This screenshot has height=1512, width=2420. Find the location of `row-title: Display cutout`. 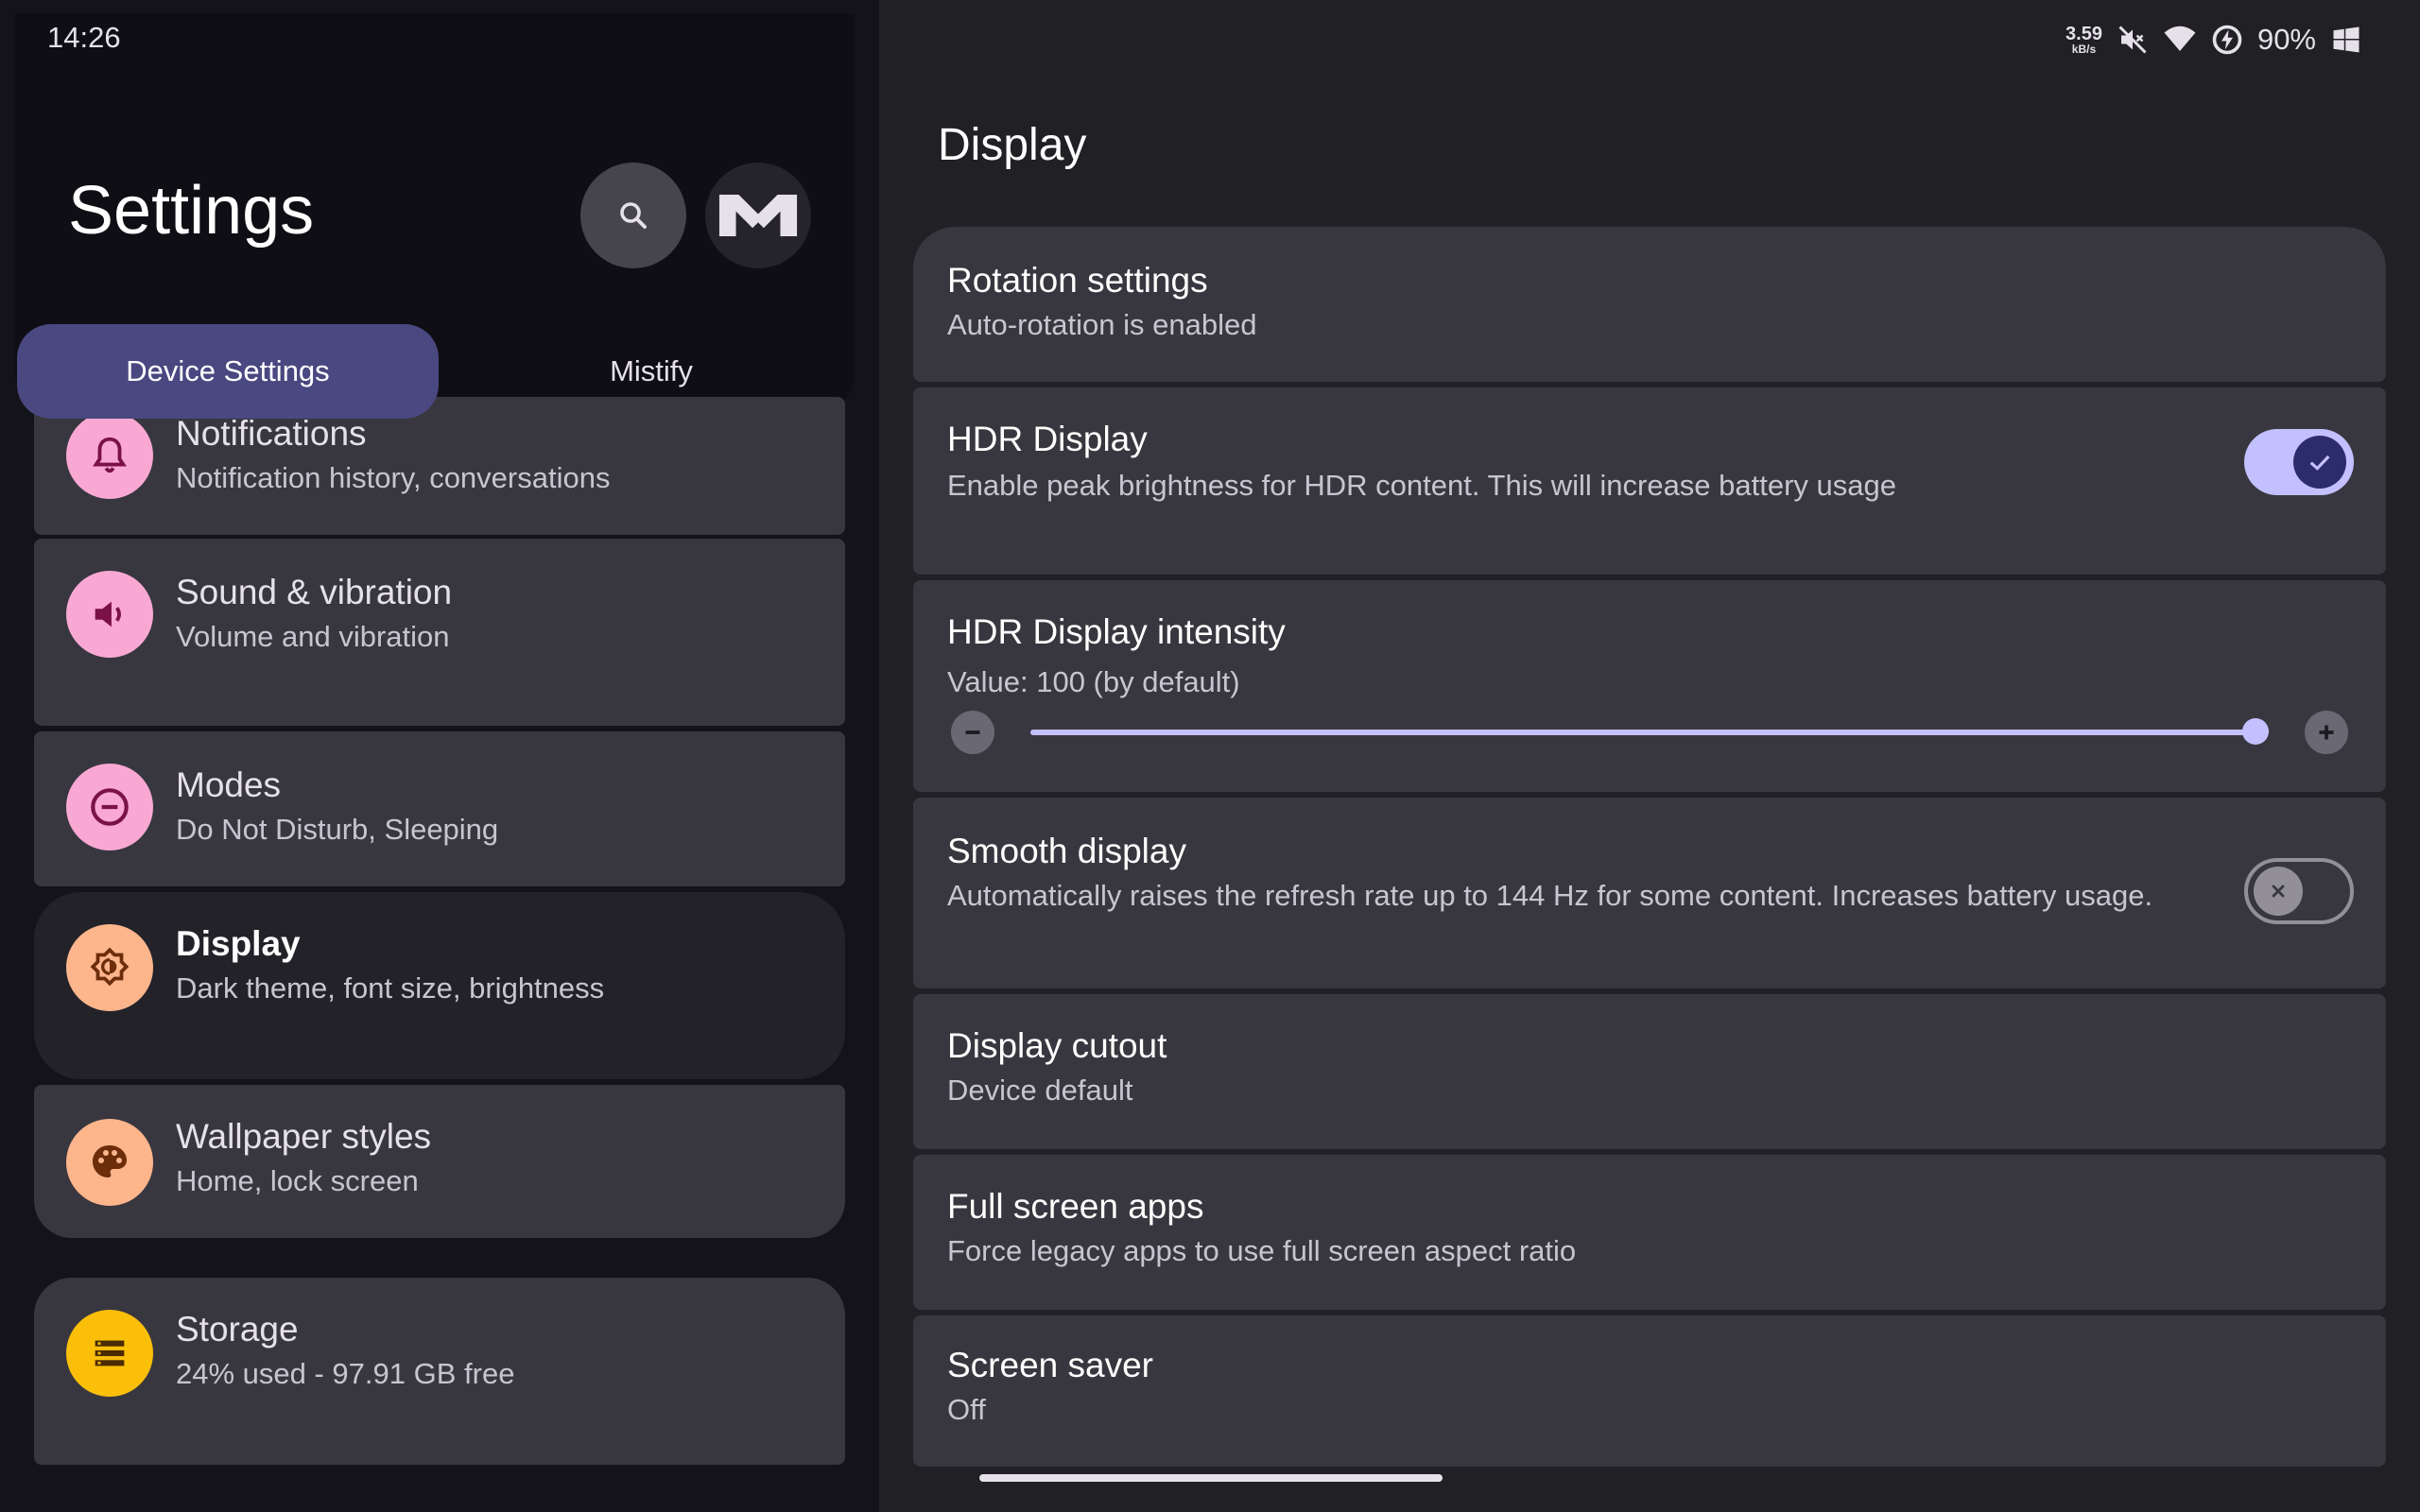

row-title: Display cutout is located at coordinates (1057, 1045).